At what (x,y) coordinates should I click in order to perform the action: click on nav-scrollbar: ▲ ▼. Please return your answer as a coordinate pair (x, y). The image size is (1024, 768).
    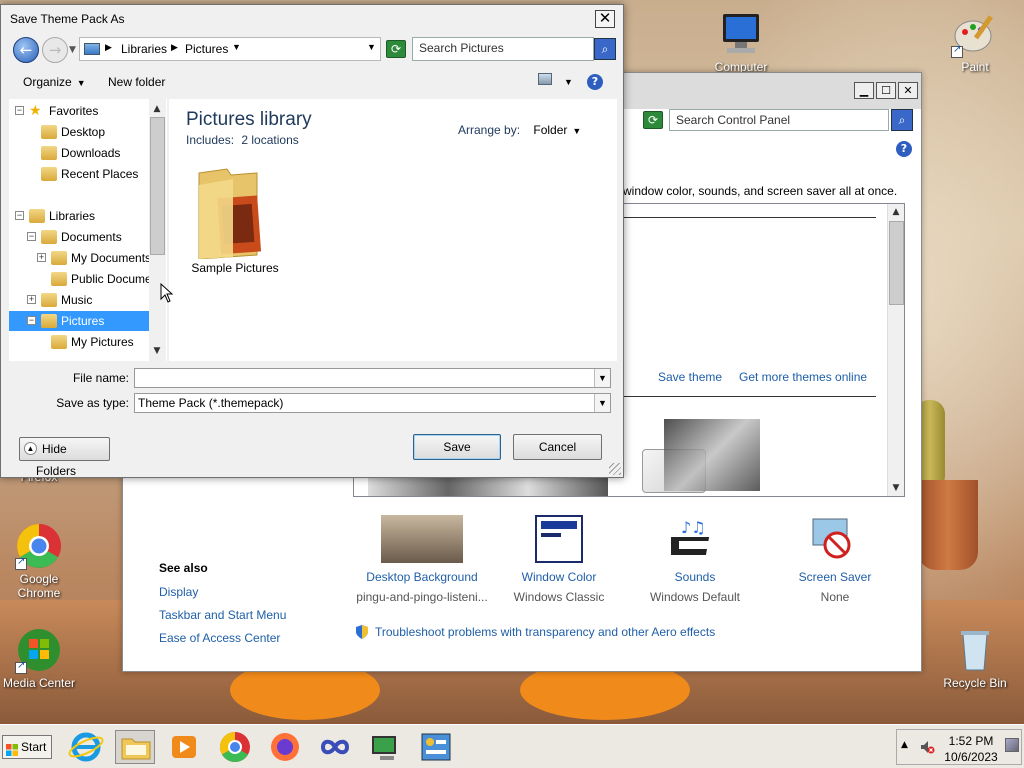
    Looking at the image, I should click on (157, 230).